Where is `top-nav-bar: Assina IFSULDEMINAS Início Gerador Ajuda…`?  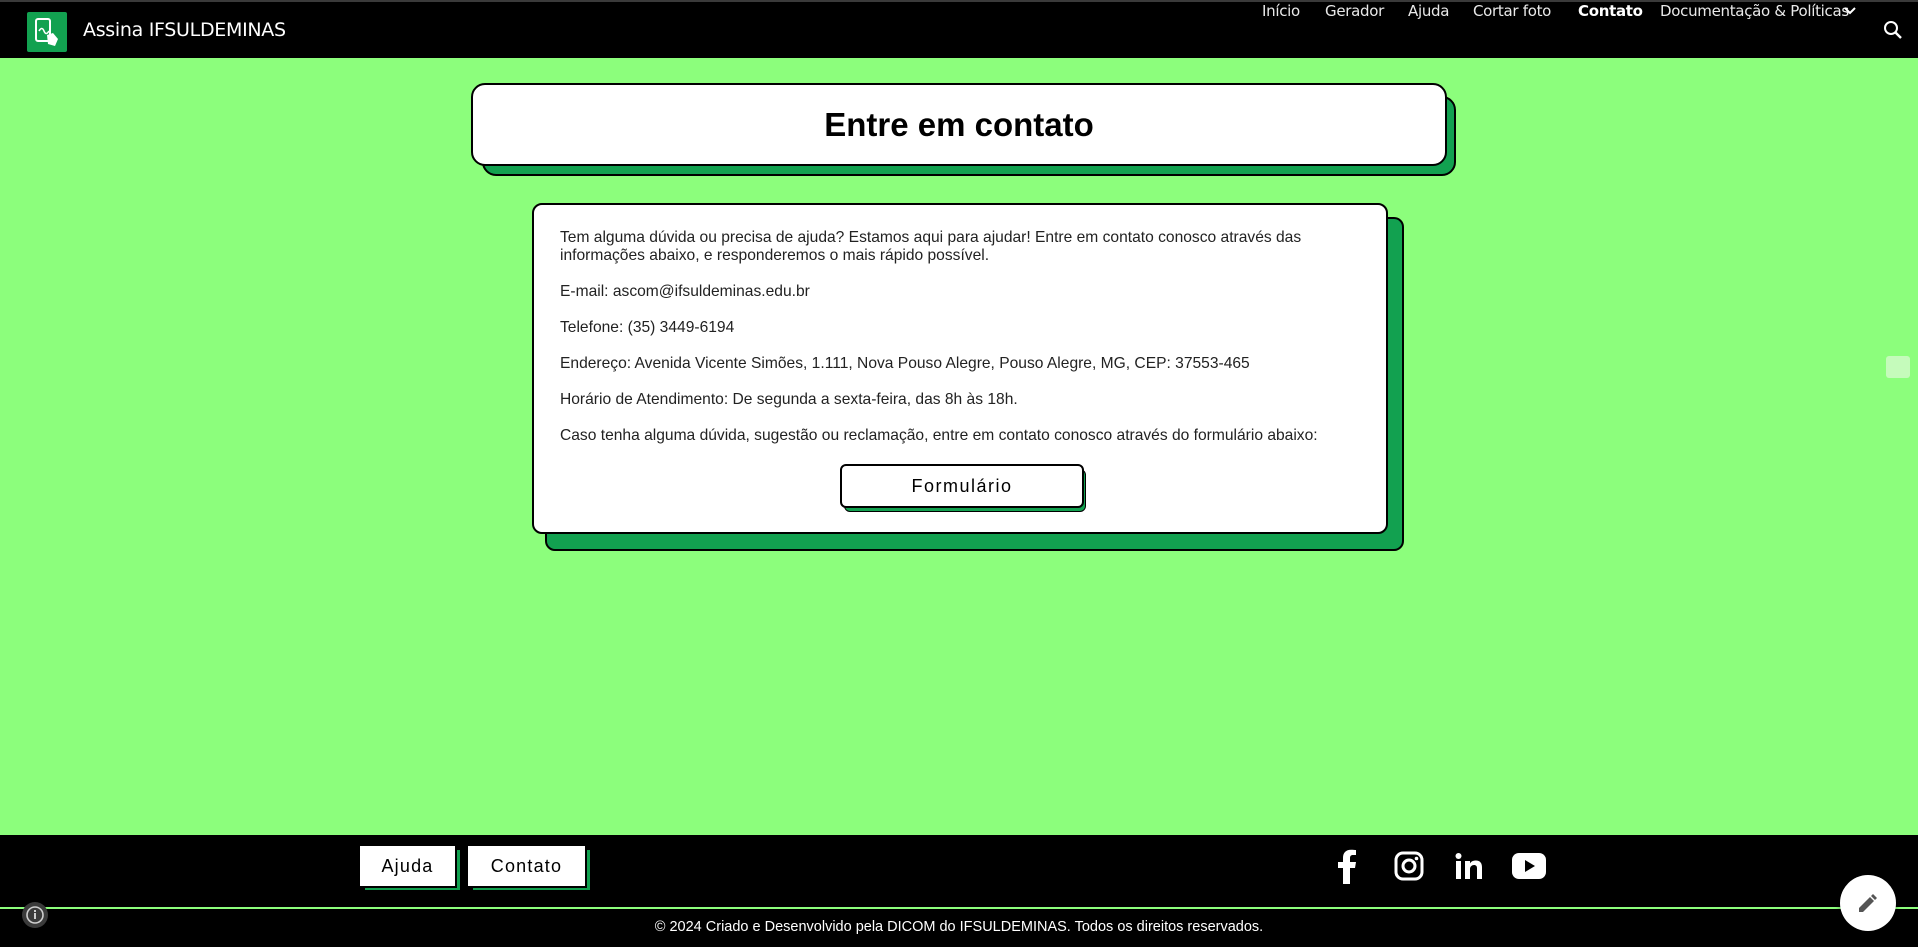 top-nav-bar: Assina IFSULDEMINAS Início Gerador Ajuda… is located at coordinates (959, 29).